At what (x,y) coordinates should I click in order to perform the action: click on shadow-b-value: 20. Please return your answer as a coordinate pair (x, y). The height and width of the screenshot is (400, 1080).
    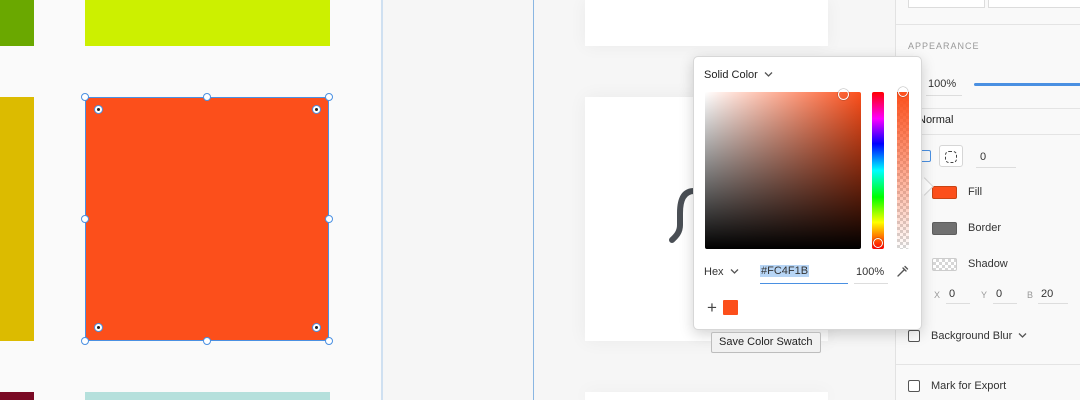
    Looking at the image, I should click on (1047, 294).